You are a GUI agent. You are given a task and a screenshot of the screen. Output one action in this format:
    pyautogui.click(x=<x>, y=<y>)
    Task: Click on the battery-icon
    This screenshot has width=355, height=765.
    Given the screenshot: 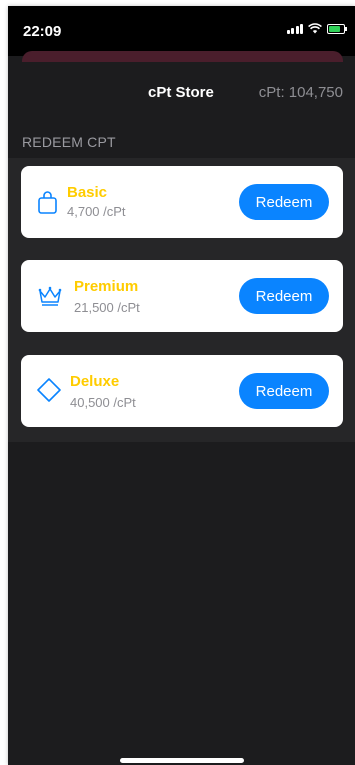 What is the action you would take?
    pyautogui.click(x=337, y=28)
    